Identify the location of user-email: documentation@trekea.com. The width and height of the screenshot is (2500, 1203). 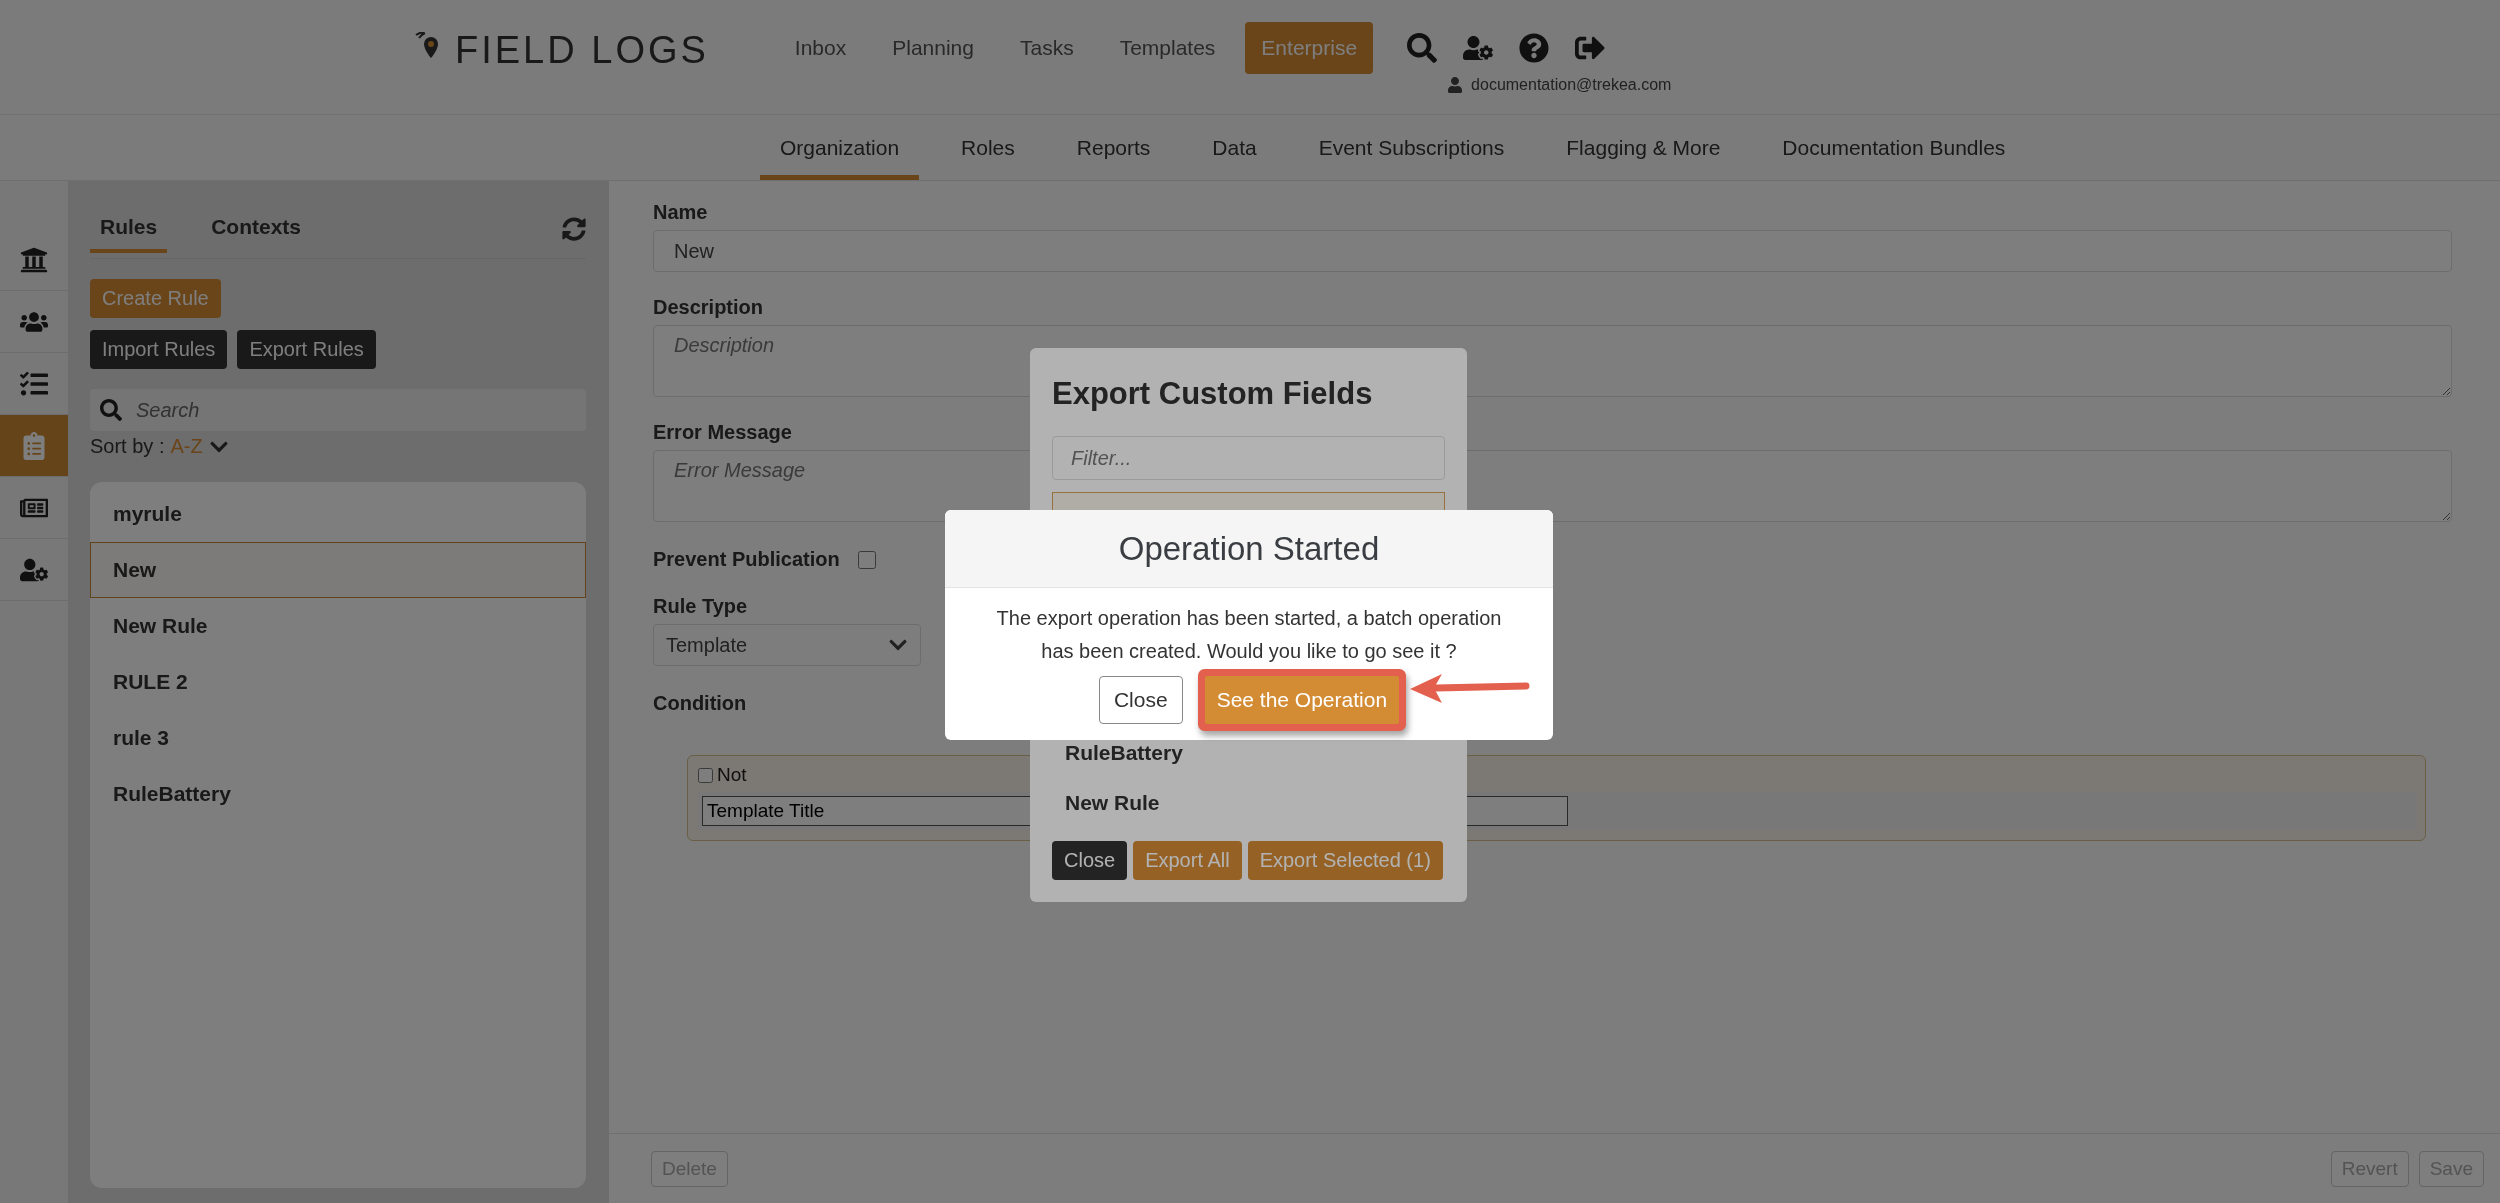
(1571, 85).